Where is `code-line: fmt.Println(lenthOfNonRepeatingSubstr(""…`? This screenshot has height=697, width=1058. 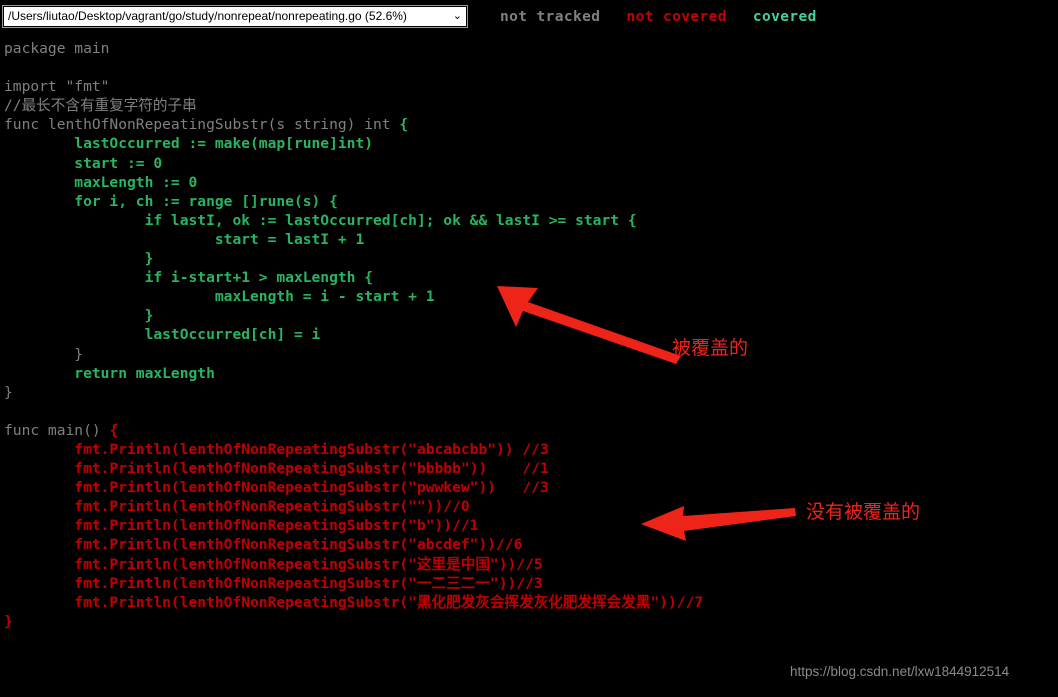
code-line: fmt.Println(lenthOfNonRepeatingSubstr(""… is located at coordinates (237, 507).